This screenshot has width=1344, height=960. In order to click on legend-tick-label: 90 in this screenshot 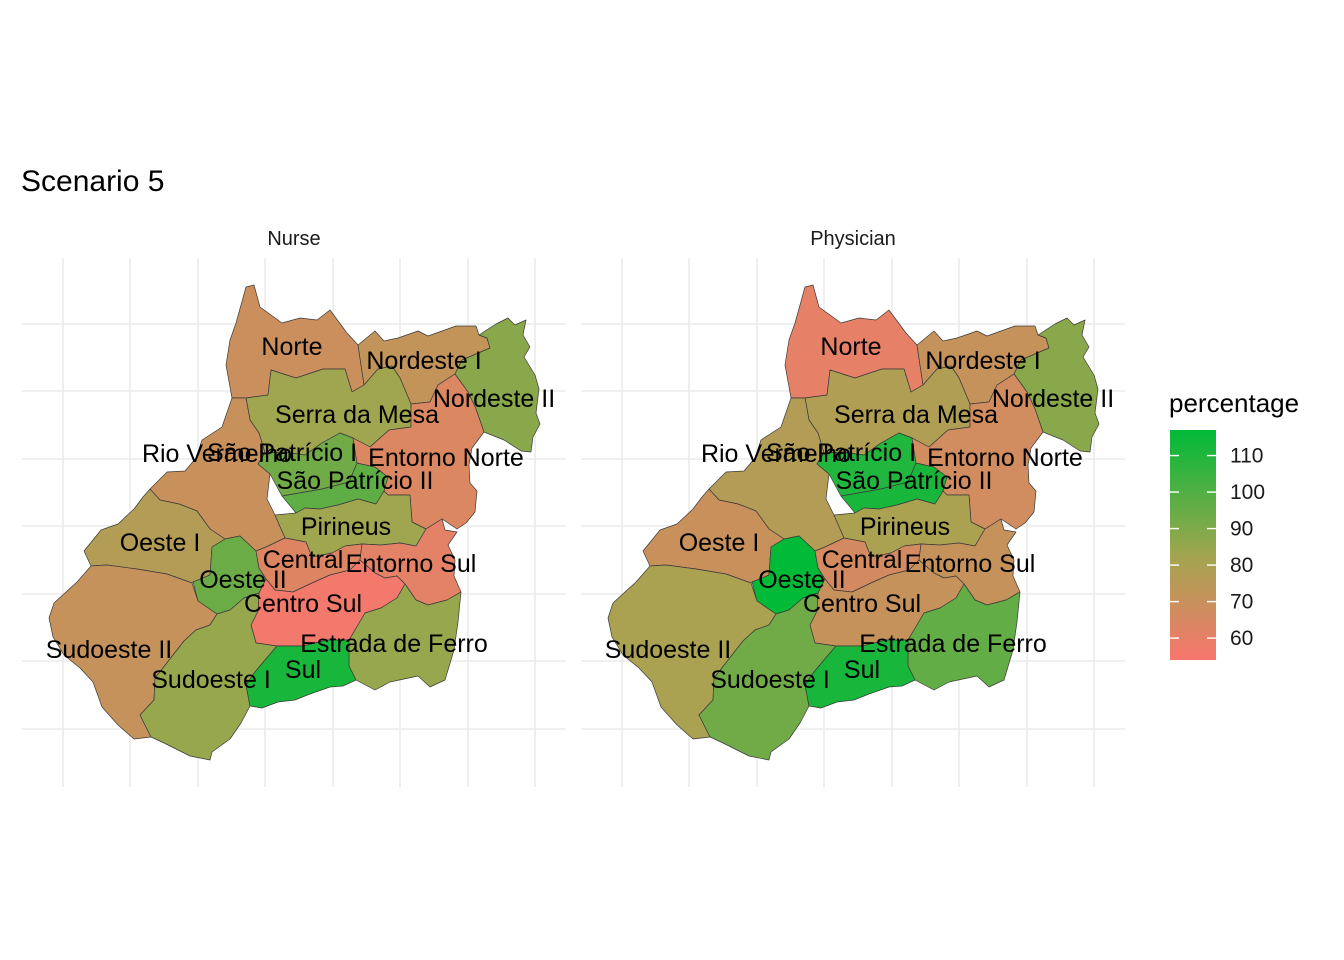, I will do `click(1241, 529)`.